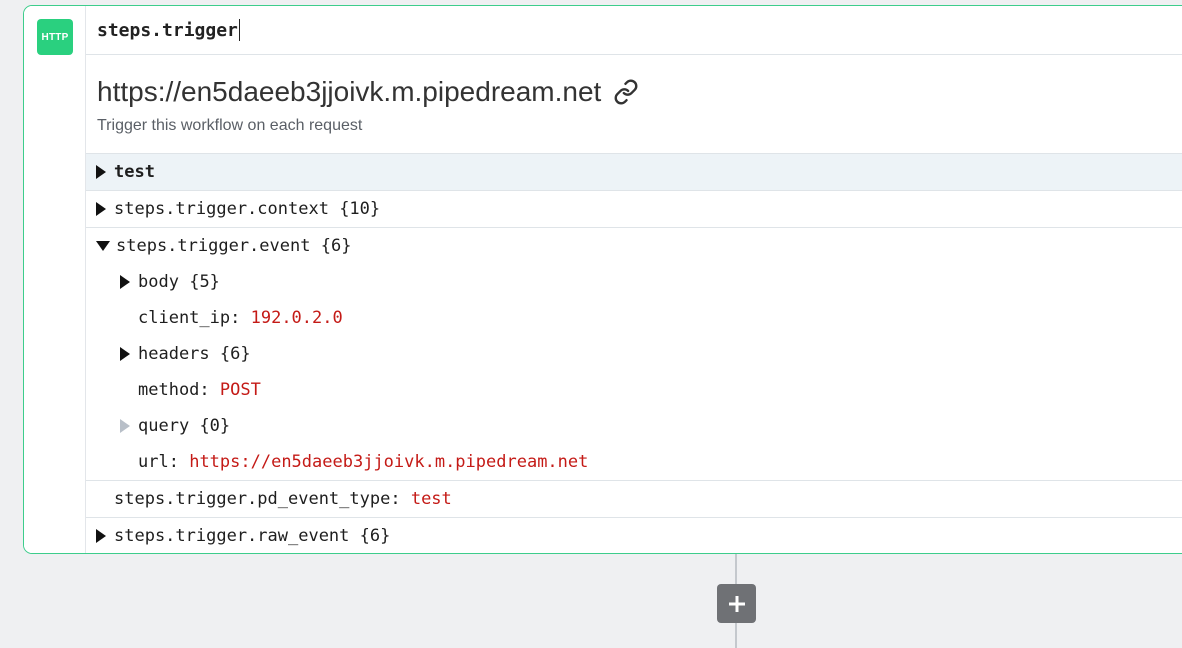  I want to click on add-step-button, so click(736, 603).